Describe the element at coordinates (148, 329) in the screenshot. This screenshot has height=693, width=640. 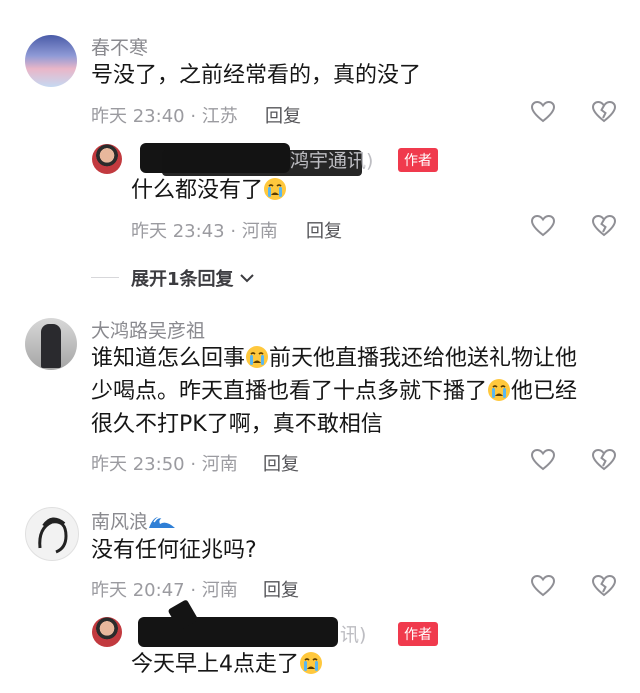
I see `comment-username: 大鸿路吴彦祖` at that location.